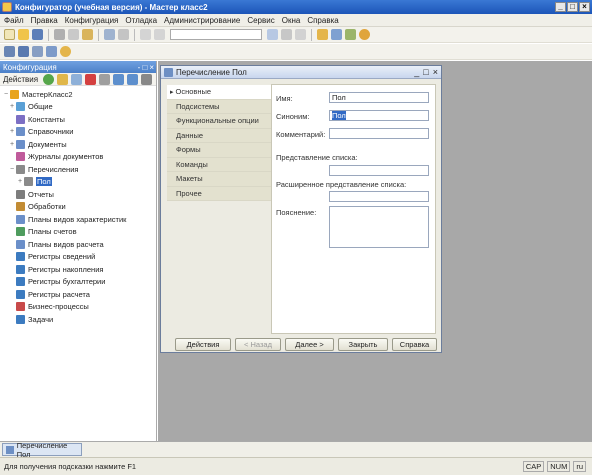  What do you see at coordinates (219, 135) in the screenshot?
I see `tab-data: Данные` at bounding box center [219, 135].